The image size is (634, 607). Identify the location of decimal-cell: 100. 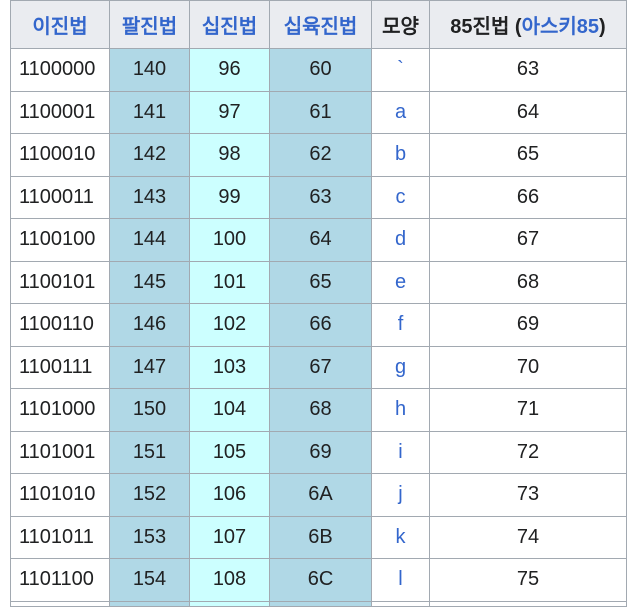
(229, 240).